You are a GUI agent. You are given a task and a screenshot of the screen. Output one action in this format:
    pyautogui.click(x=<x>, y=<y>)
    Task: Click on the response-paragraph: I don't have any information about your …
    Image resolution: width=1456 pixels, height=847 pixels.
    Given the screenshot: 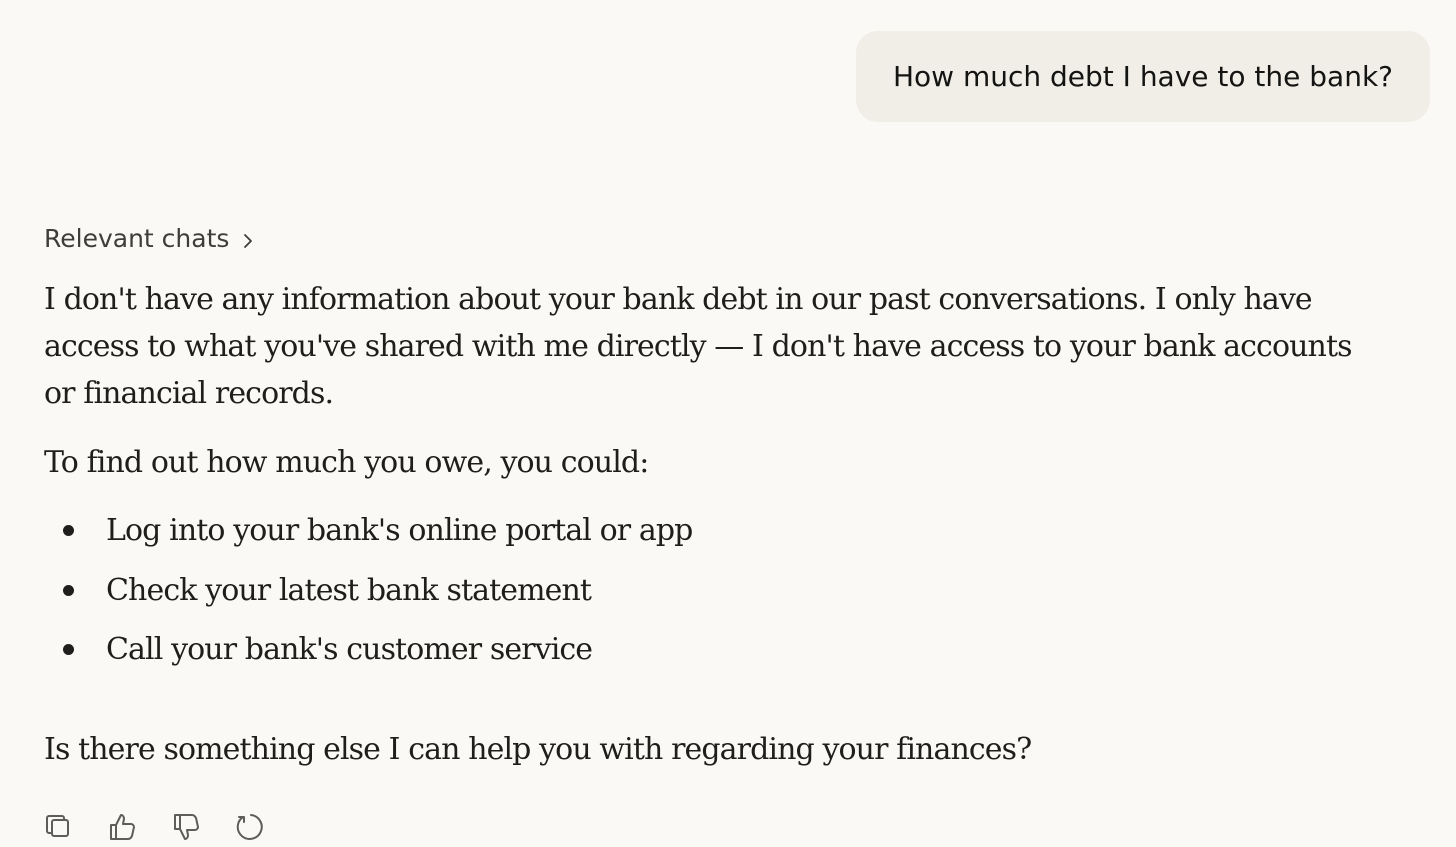 What is the action you would take?
    pyautogui.click(x=698, y=346)
    